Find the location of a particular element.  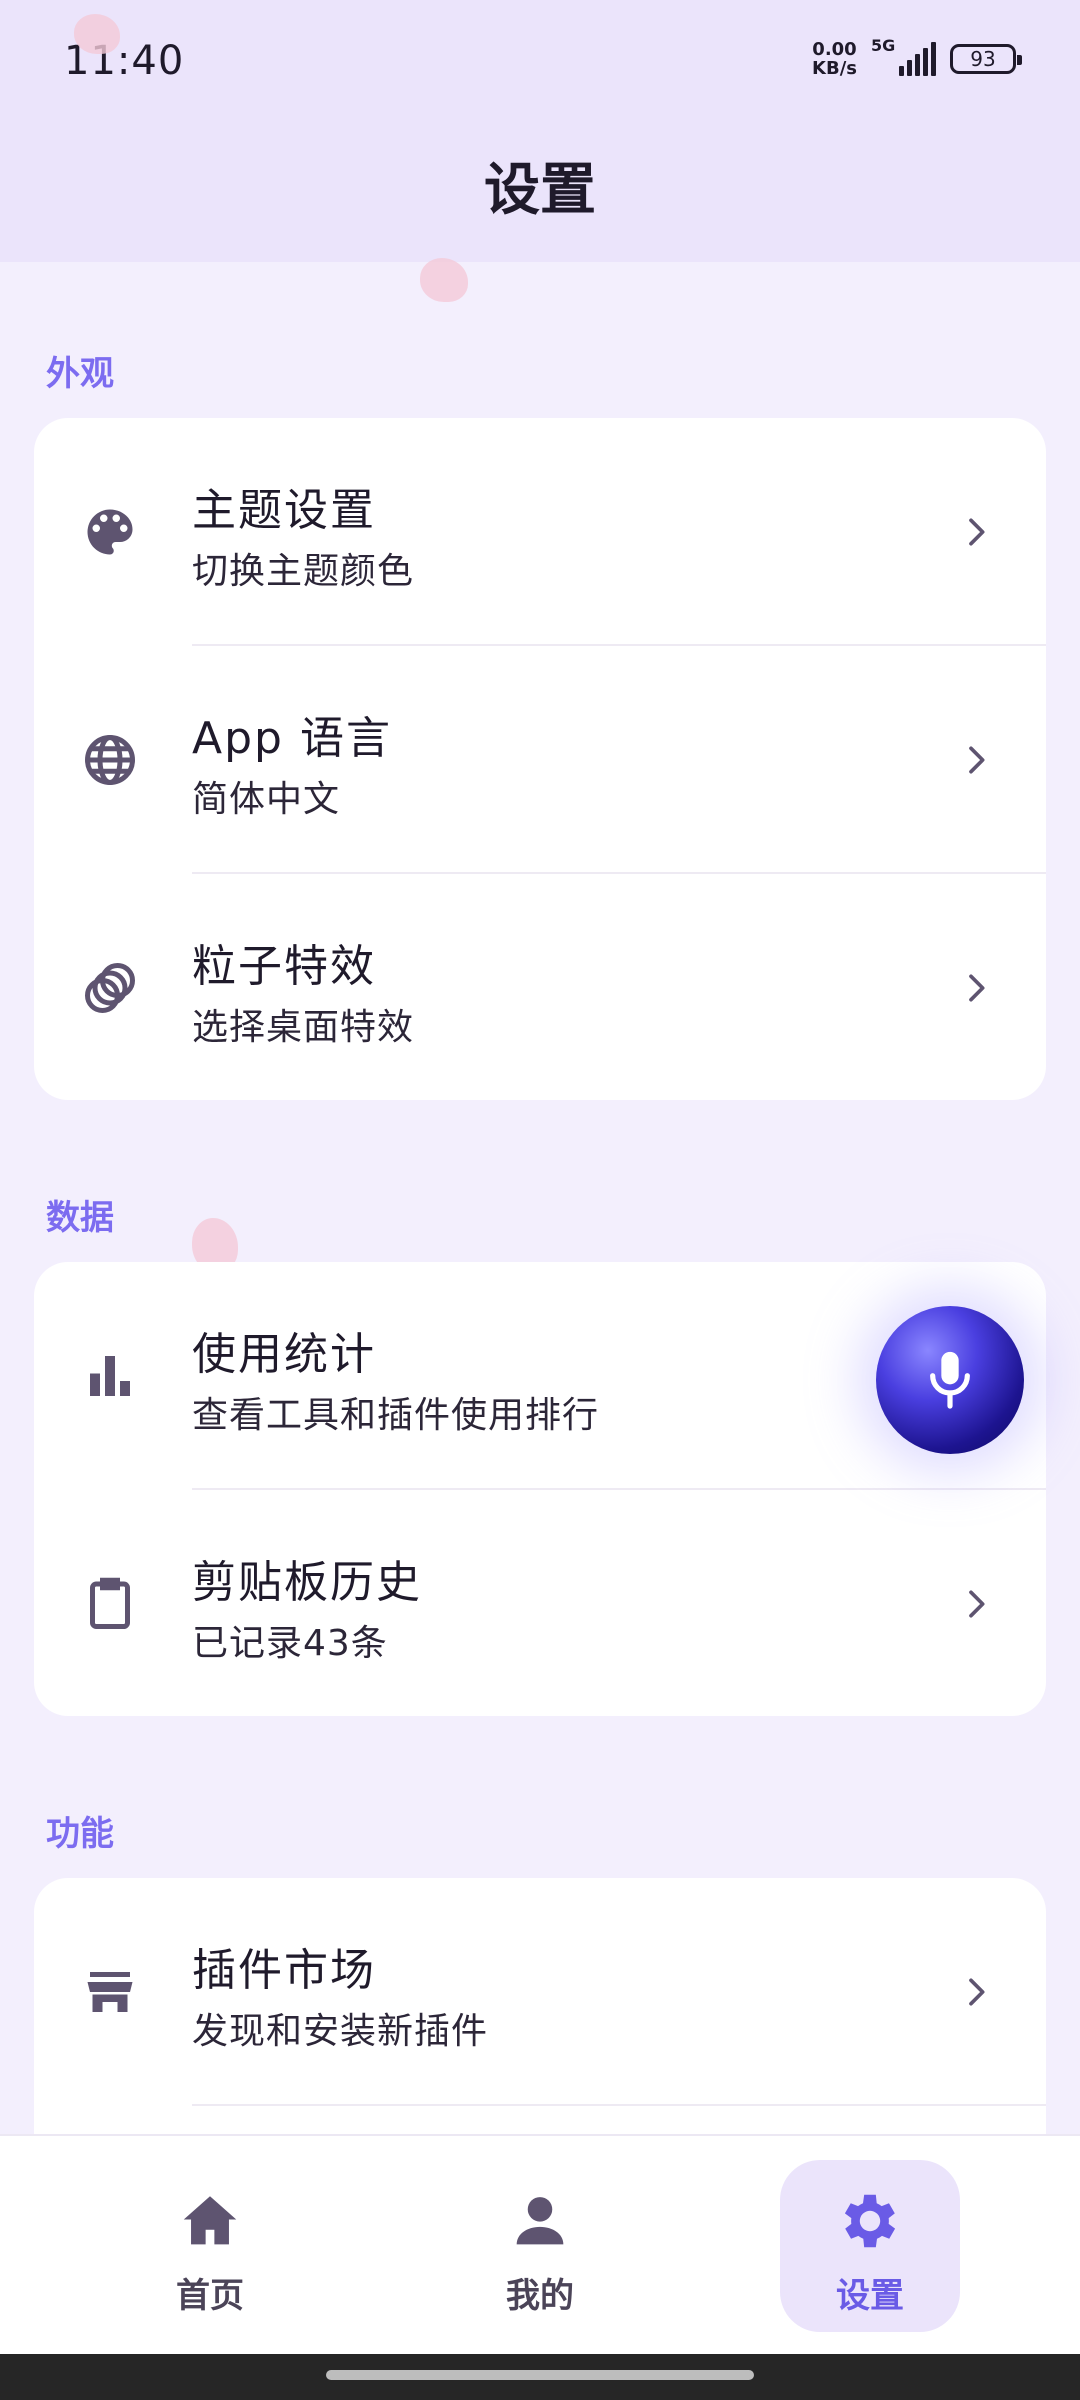

nav-label: 首页 is located at coordinates (210, 2296).